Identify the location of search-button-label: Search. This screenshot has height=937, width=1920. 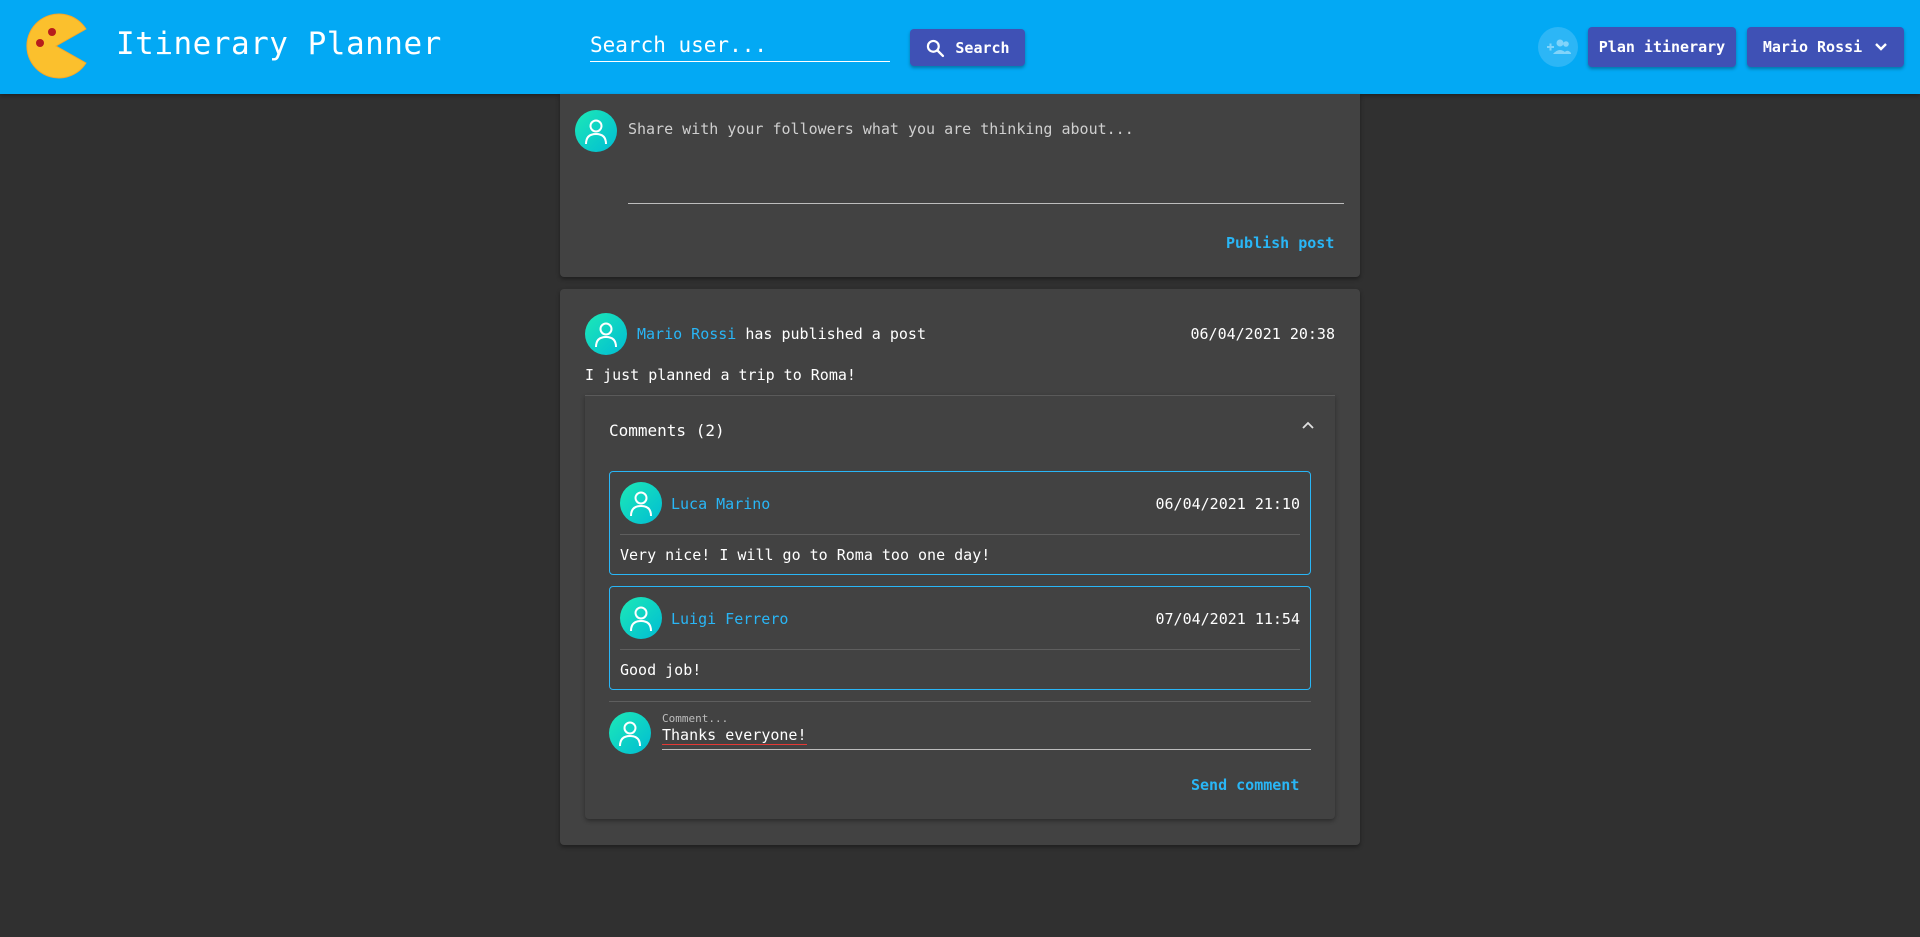
(982, 47).